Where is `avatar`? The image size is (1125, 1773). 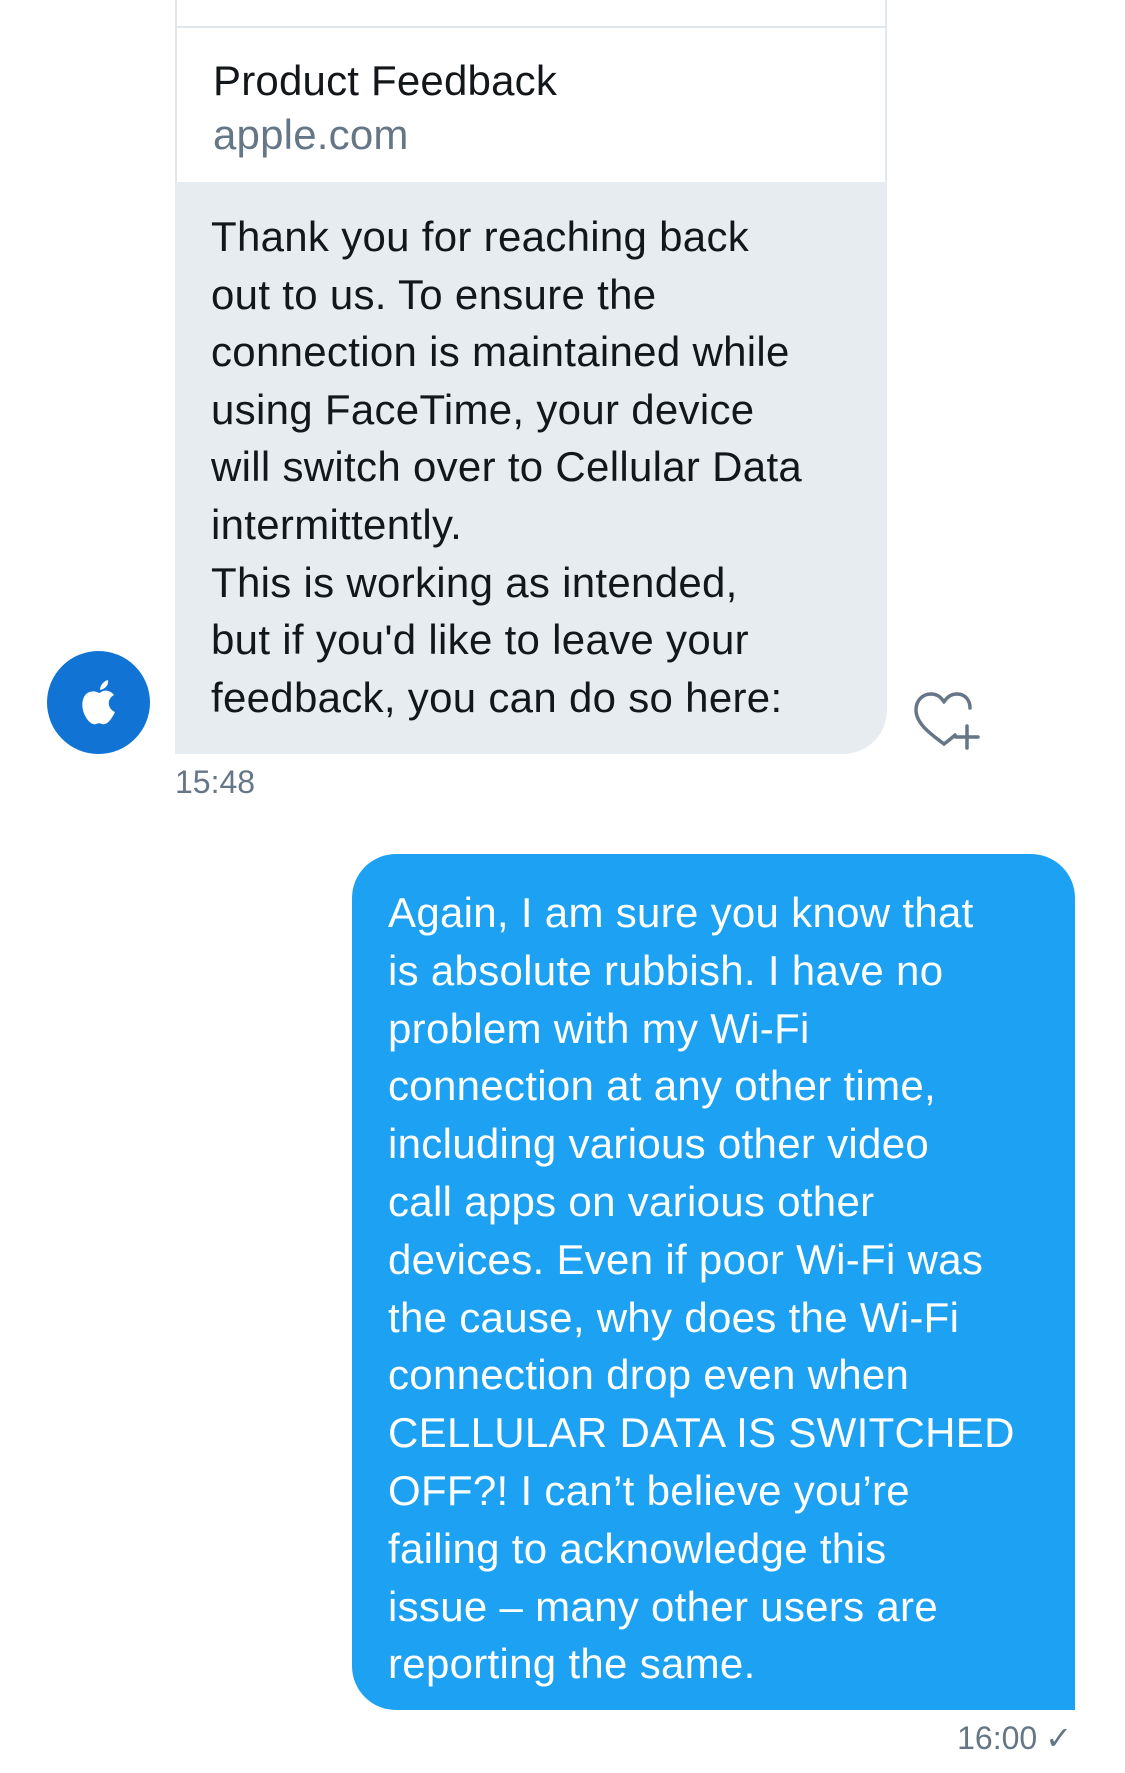
avatar is located at coordinates (98, 702).